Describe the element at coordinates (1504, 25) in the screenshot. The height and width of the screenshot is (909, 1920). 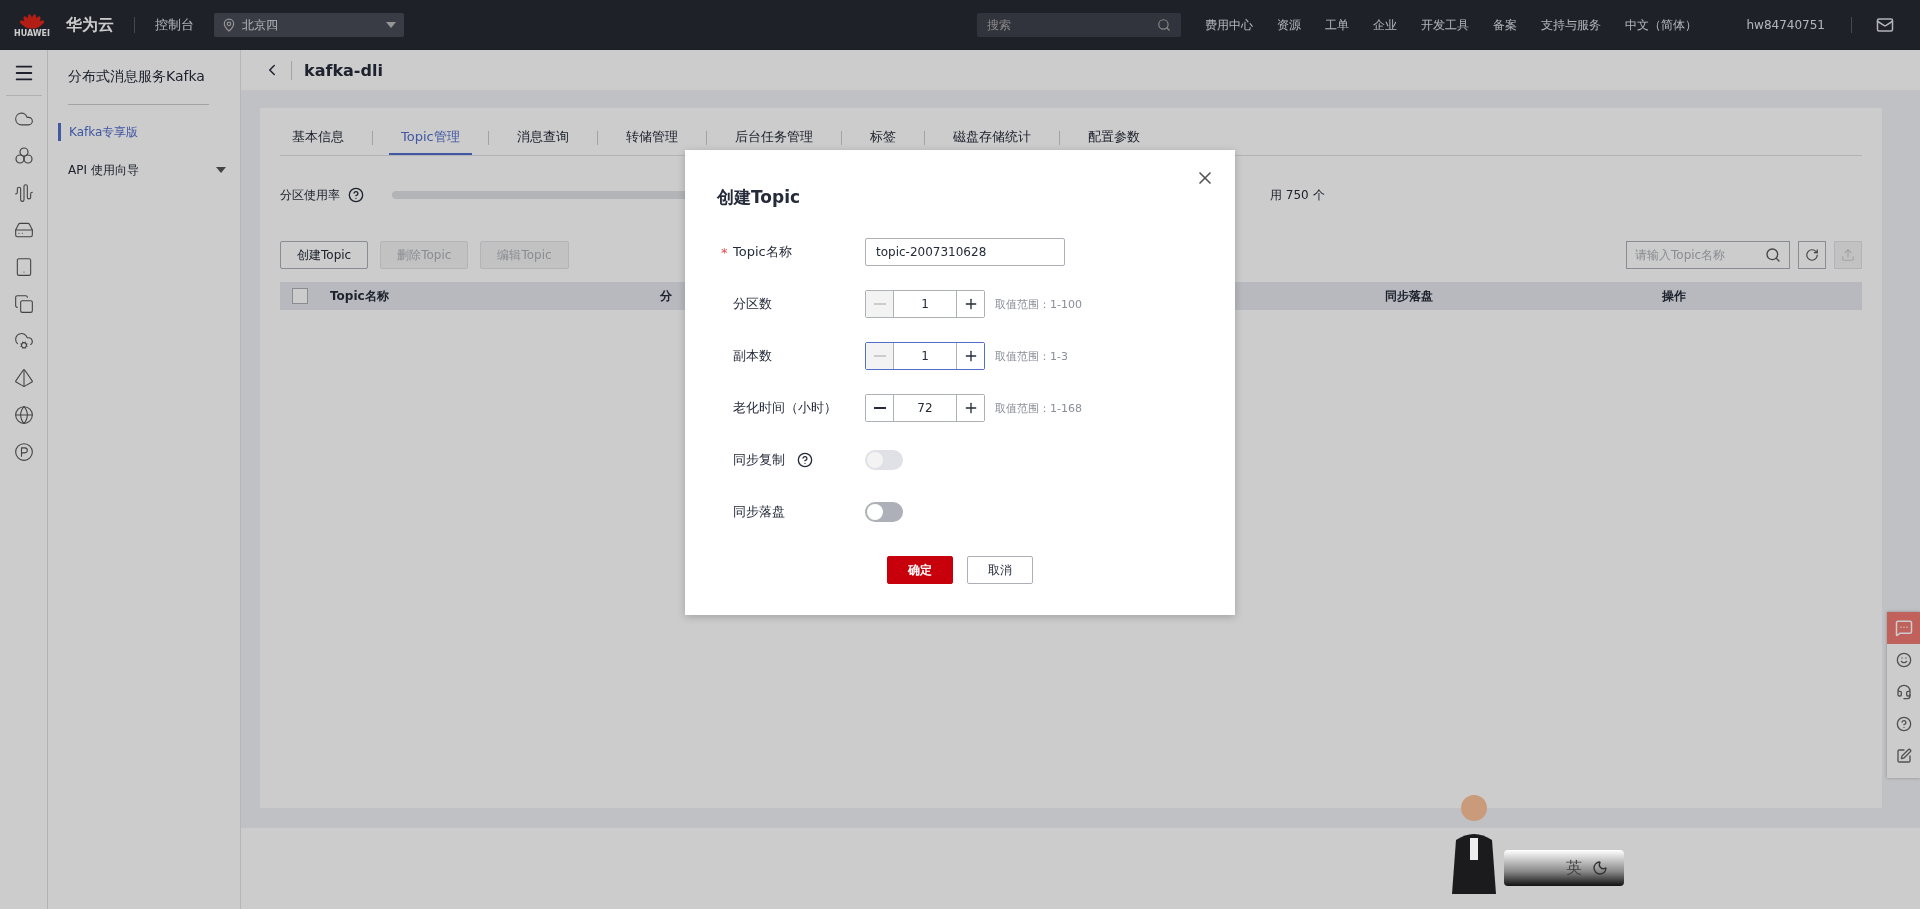
I see `nav-link: 备案` at that location.